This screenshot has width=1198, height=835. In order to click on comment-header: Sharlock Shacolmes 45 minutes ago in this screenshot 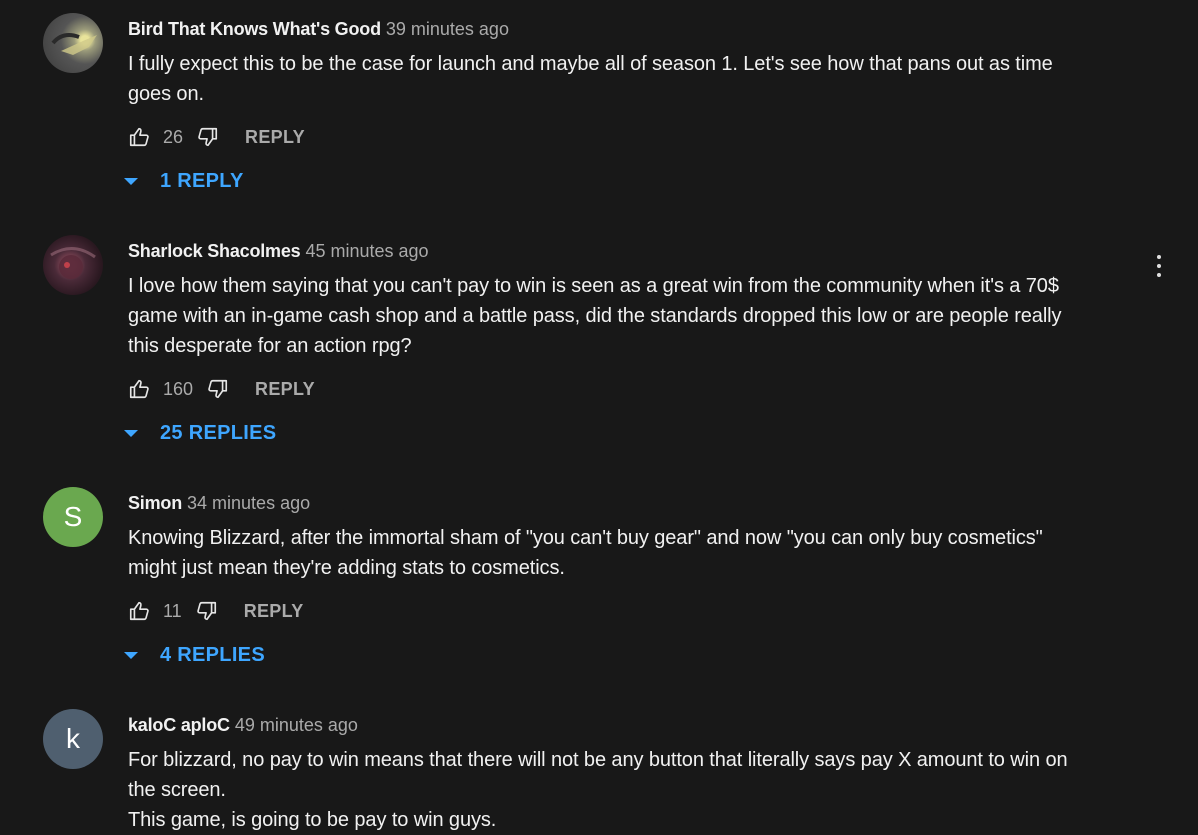, I will do `click(278, 251)`.